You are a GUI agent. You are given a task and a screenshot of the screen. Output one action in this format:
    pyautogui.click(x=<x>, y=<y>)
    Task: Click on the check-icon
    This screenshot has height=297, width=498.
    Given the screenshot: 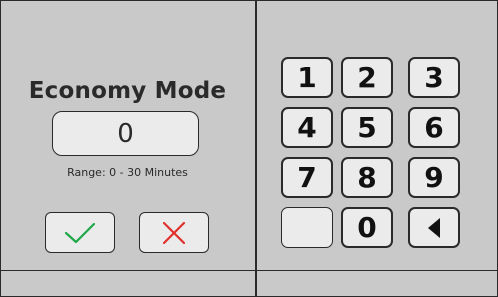 What is the action you would take?
    pyautogui.click(x=80, y=232)
    